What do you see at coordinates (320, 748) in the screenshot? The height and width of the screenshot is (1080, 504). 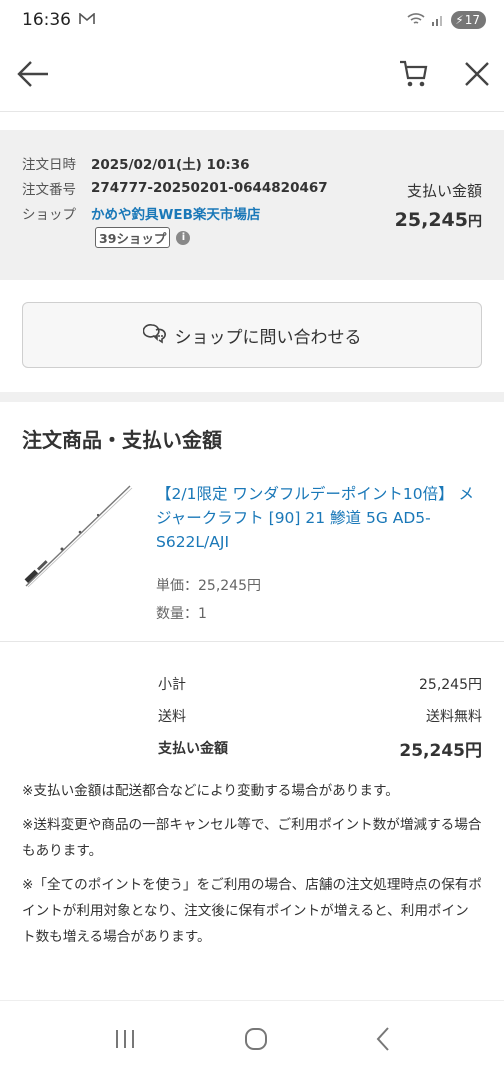 I see `total-row: 支払い金額 25,245円` at bounding box center [320, 748].